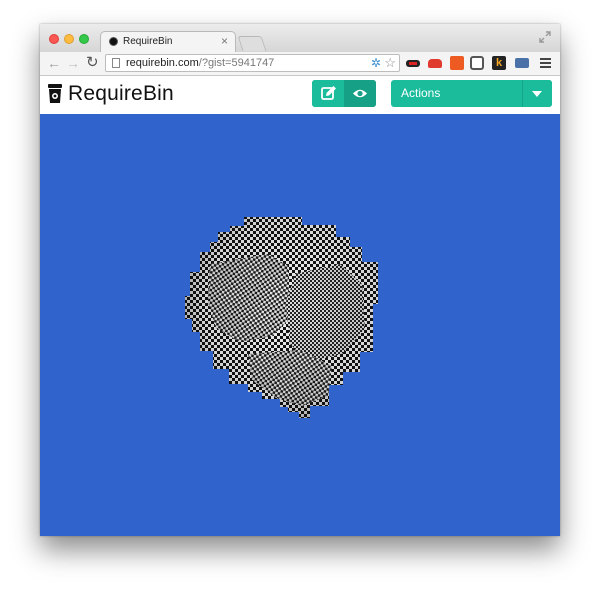  I want to click on close-window-icon, so click(54, 39).